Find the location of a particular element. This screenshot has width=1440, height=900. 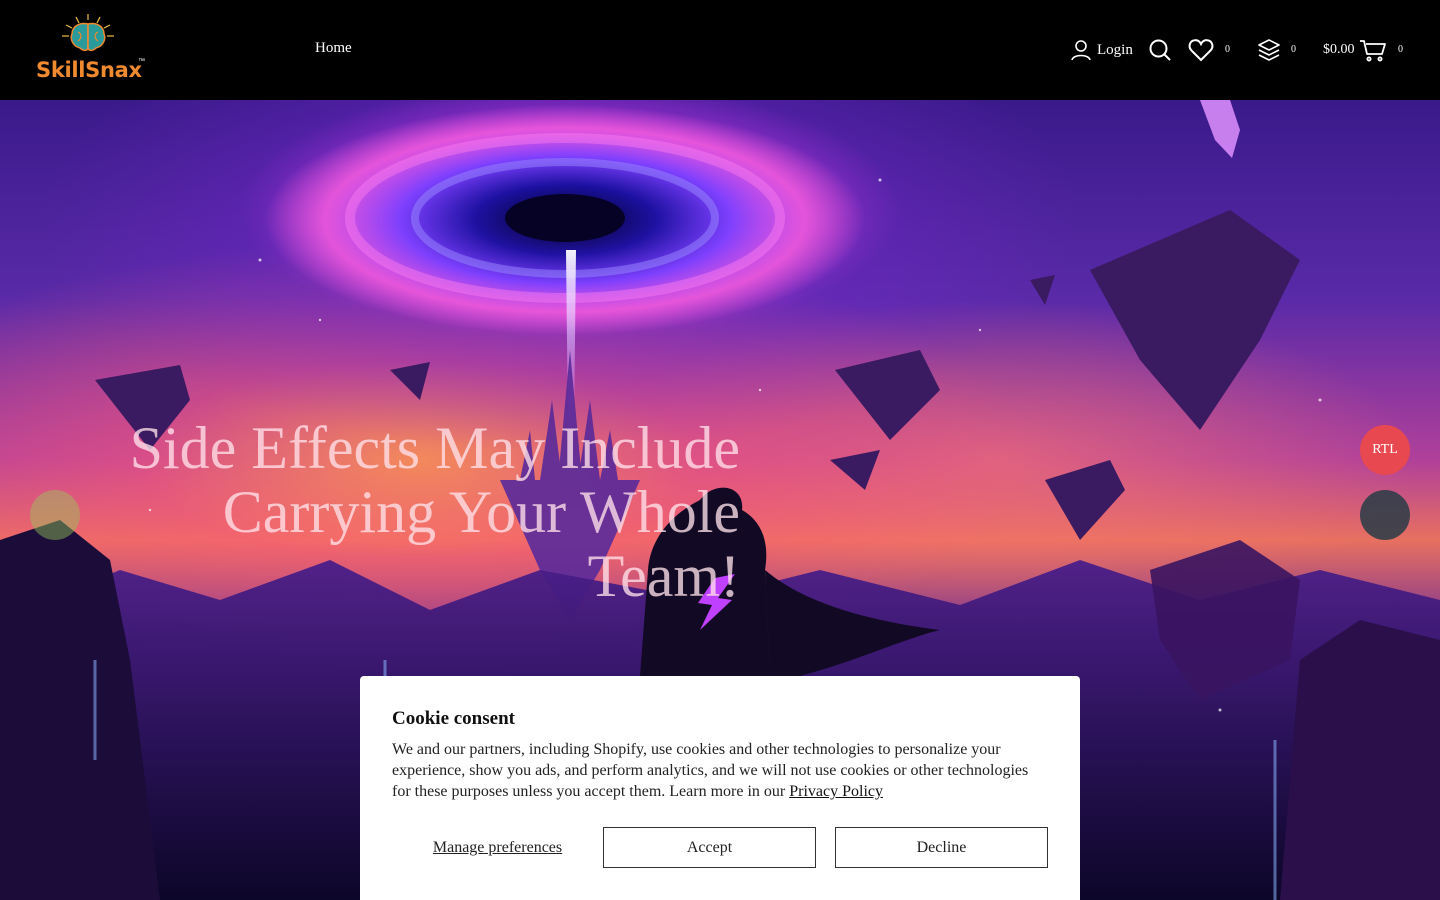

rtl-toggle-button: RTL is located at coordinates (1385, 450).